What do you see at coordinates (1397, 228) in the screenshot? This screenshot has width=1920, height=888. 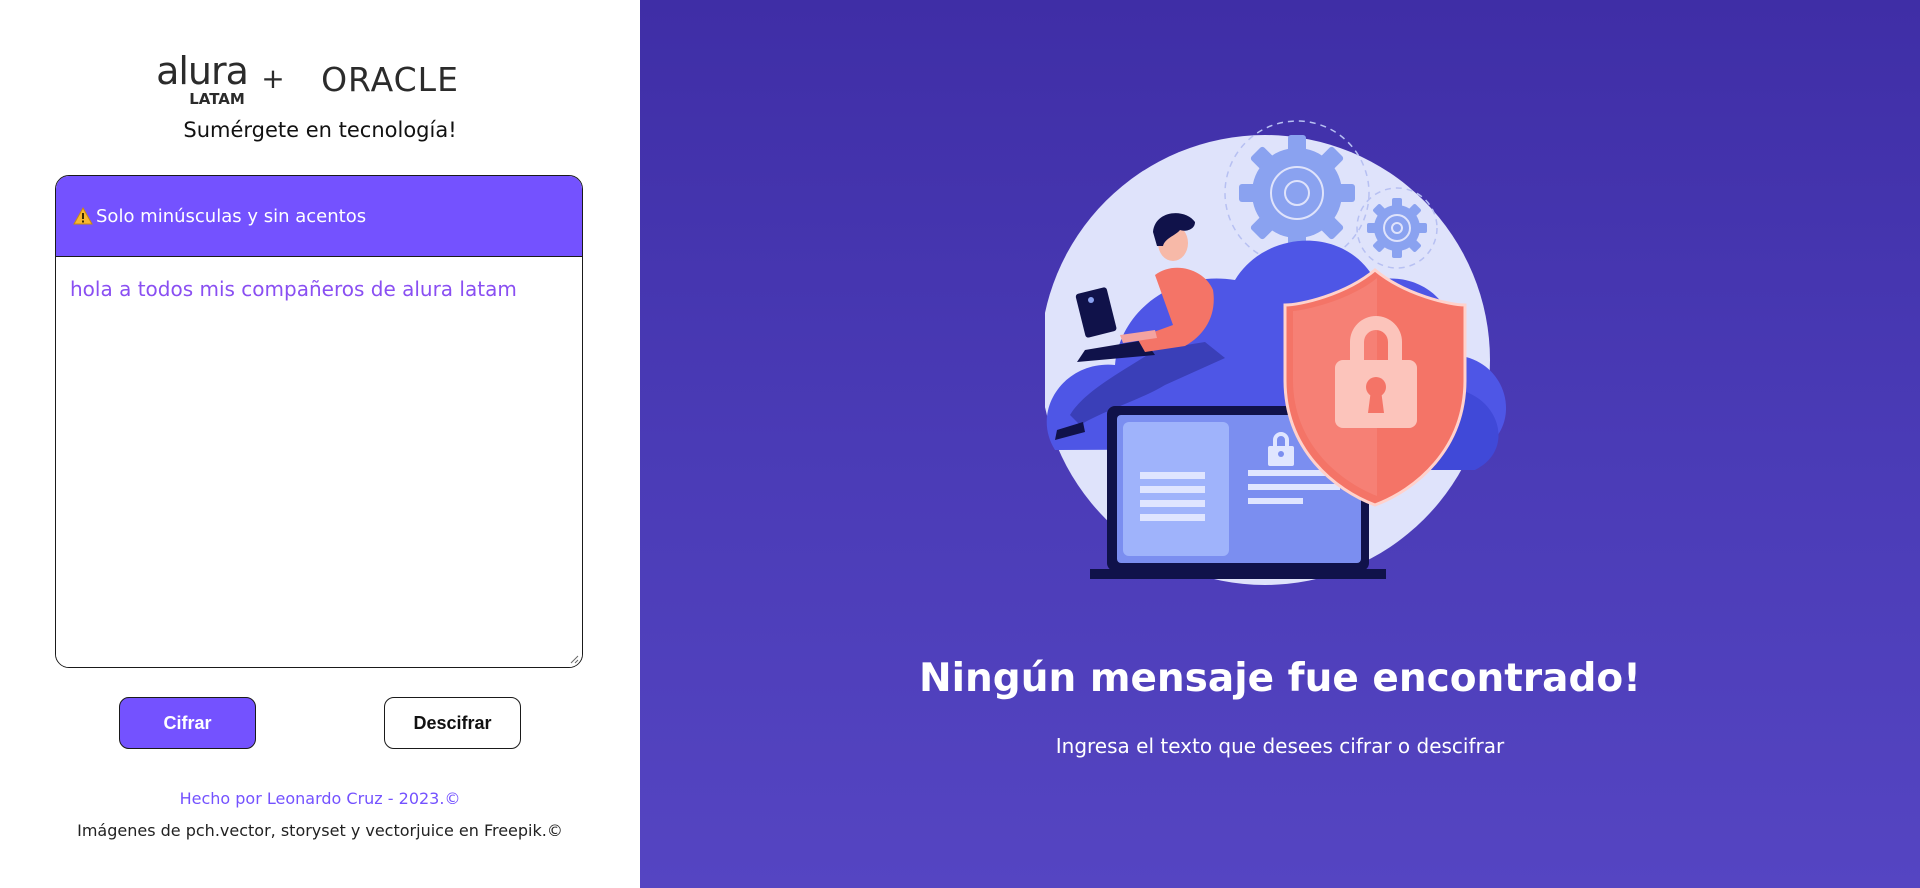 I see `gear-small-icon` at bounding box center [1397, 228].